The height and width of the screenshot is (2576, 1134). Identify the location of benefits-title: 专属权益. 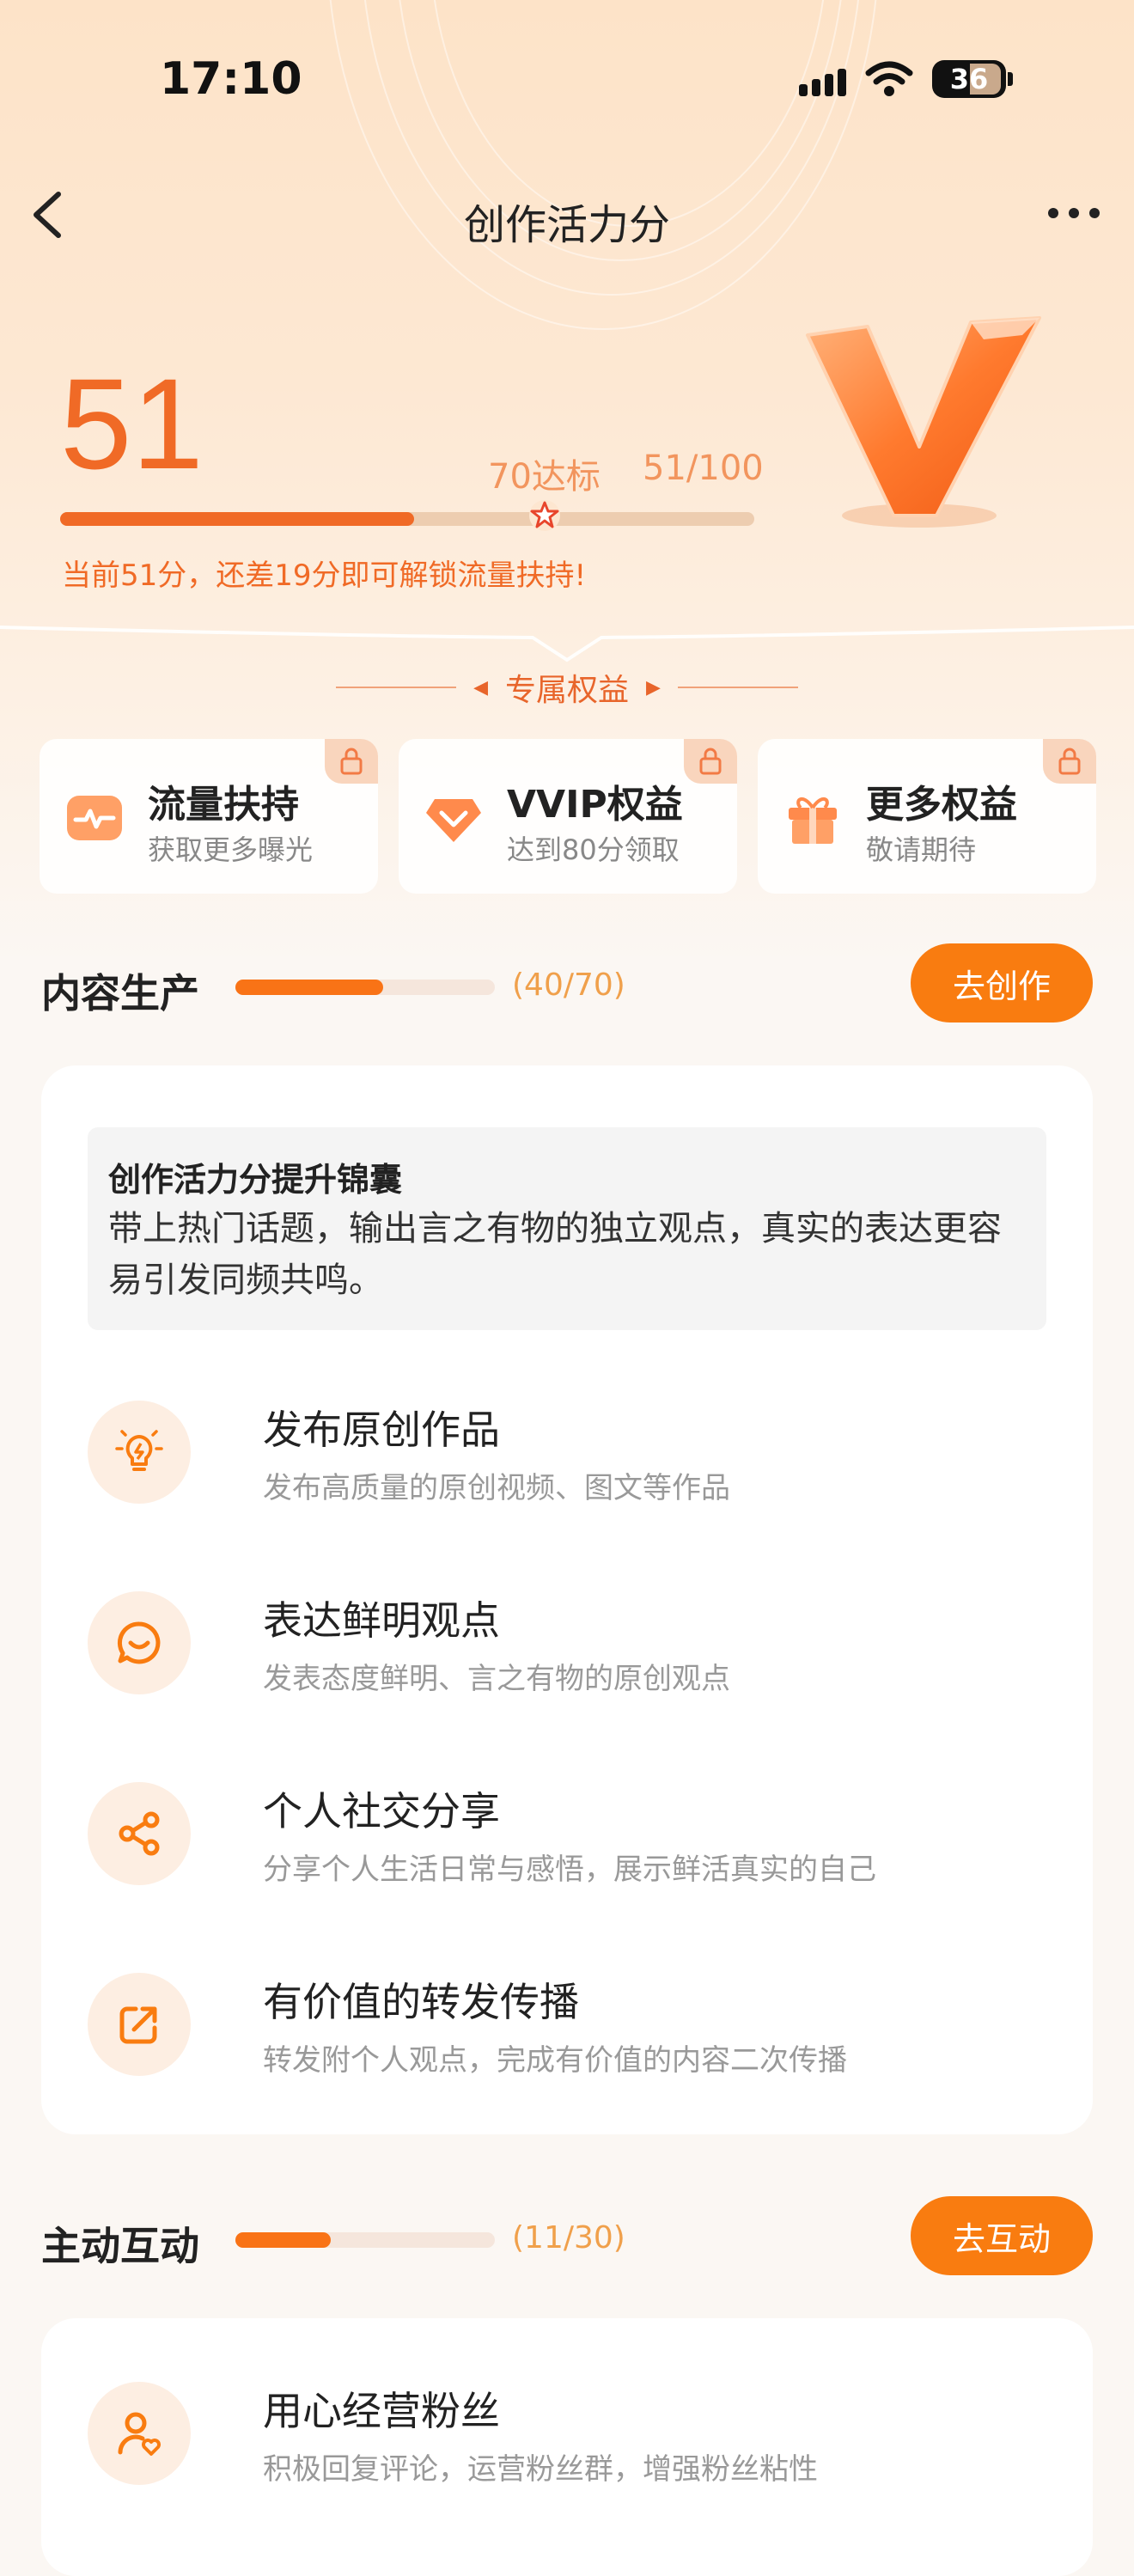
(566, 690).